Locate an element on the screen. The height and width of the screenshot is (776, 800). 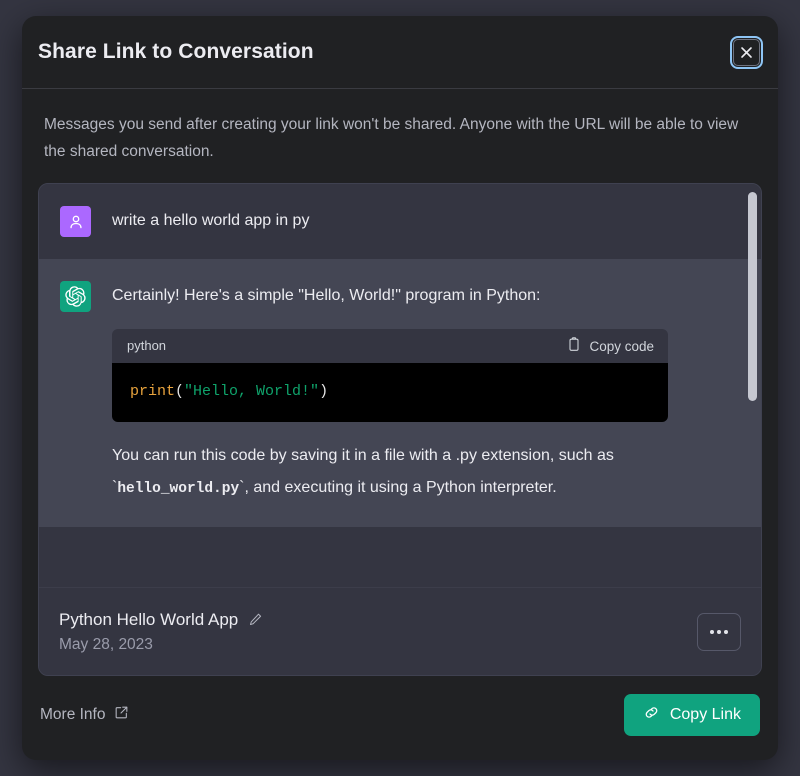
conversation-date: May 28, 2023 is located at coordinates (106, 644).